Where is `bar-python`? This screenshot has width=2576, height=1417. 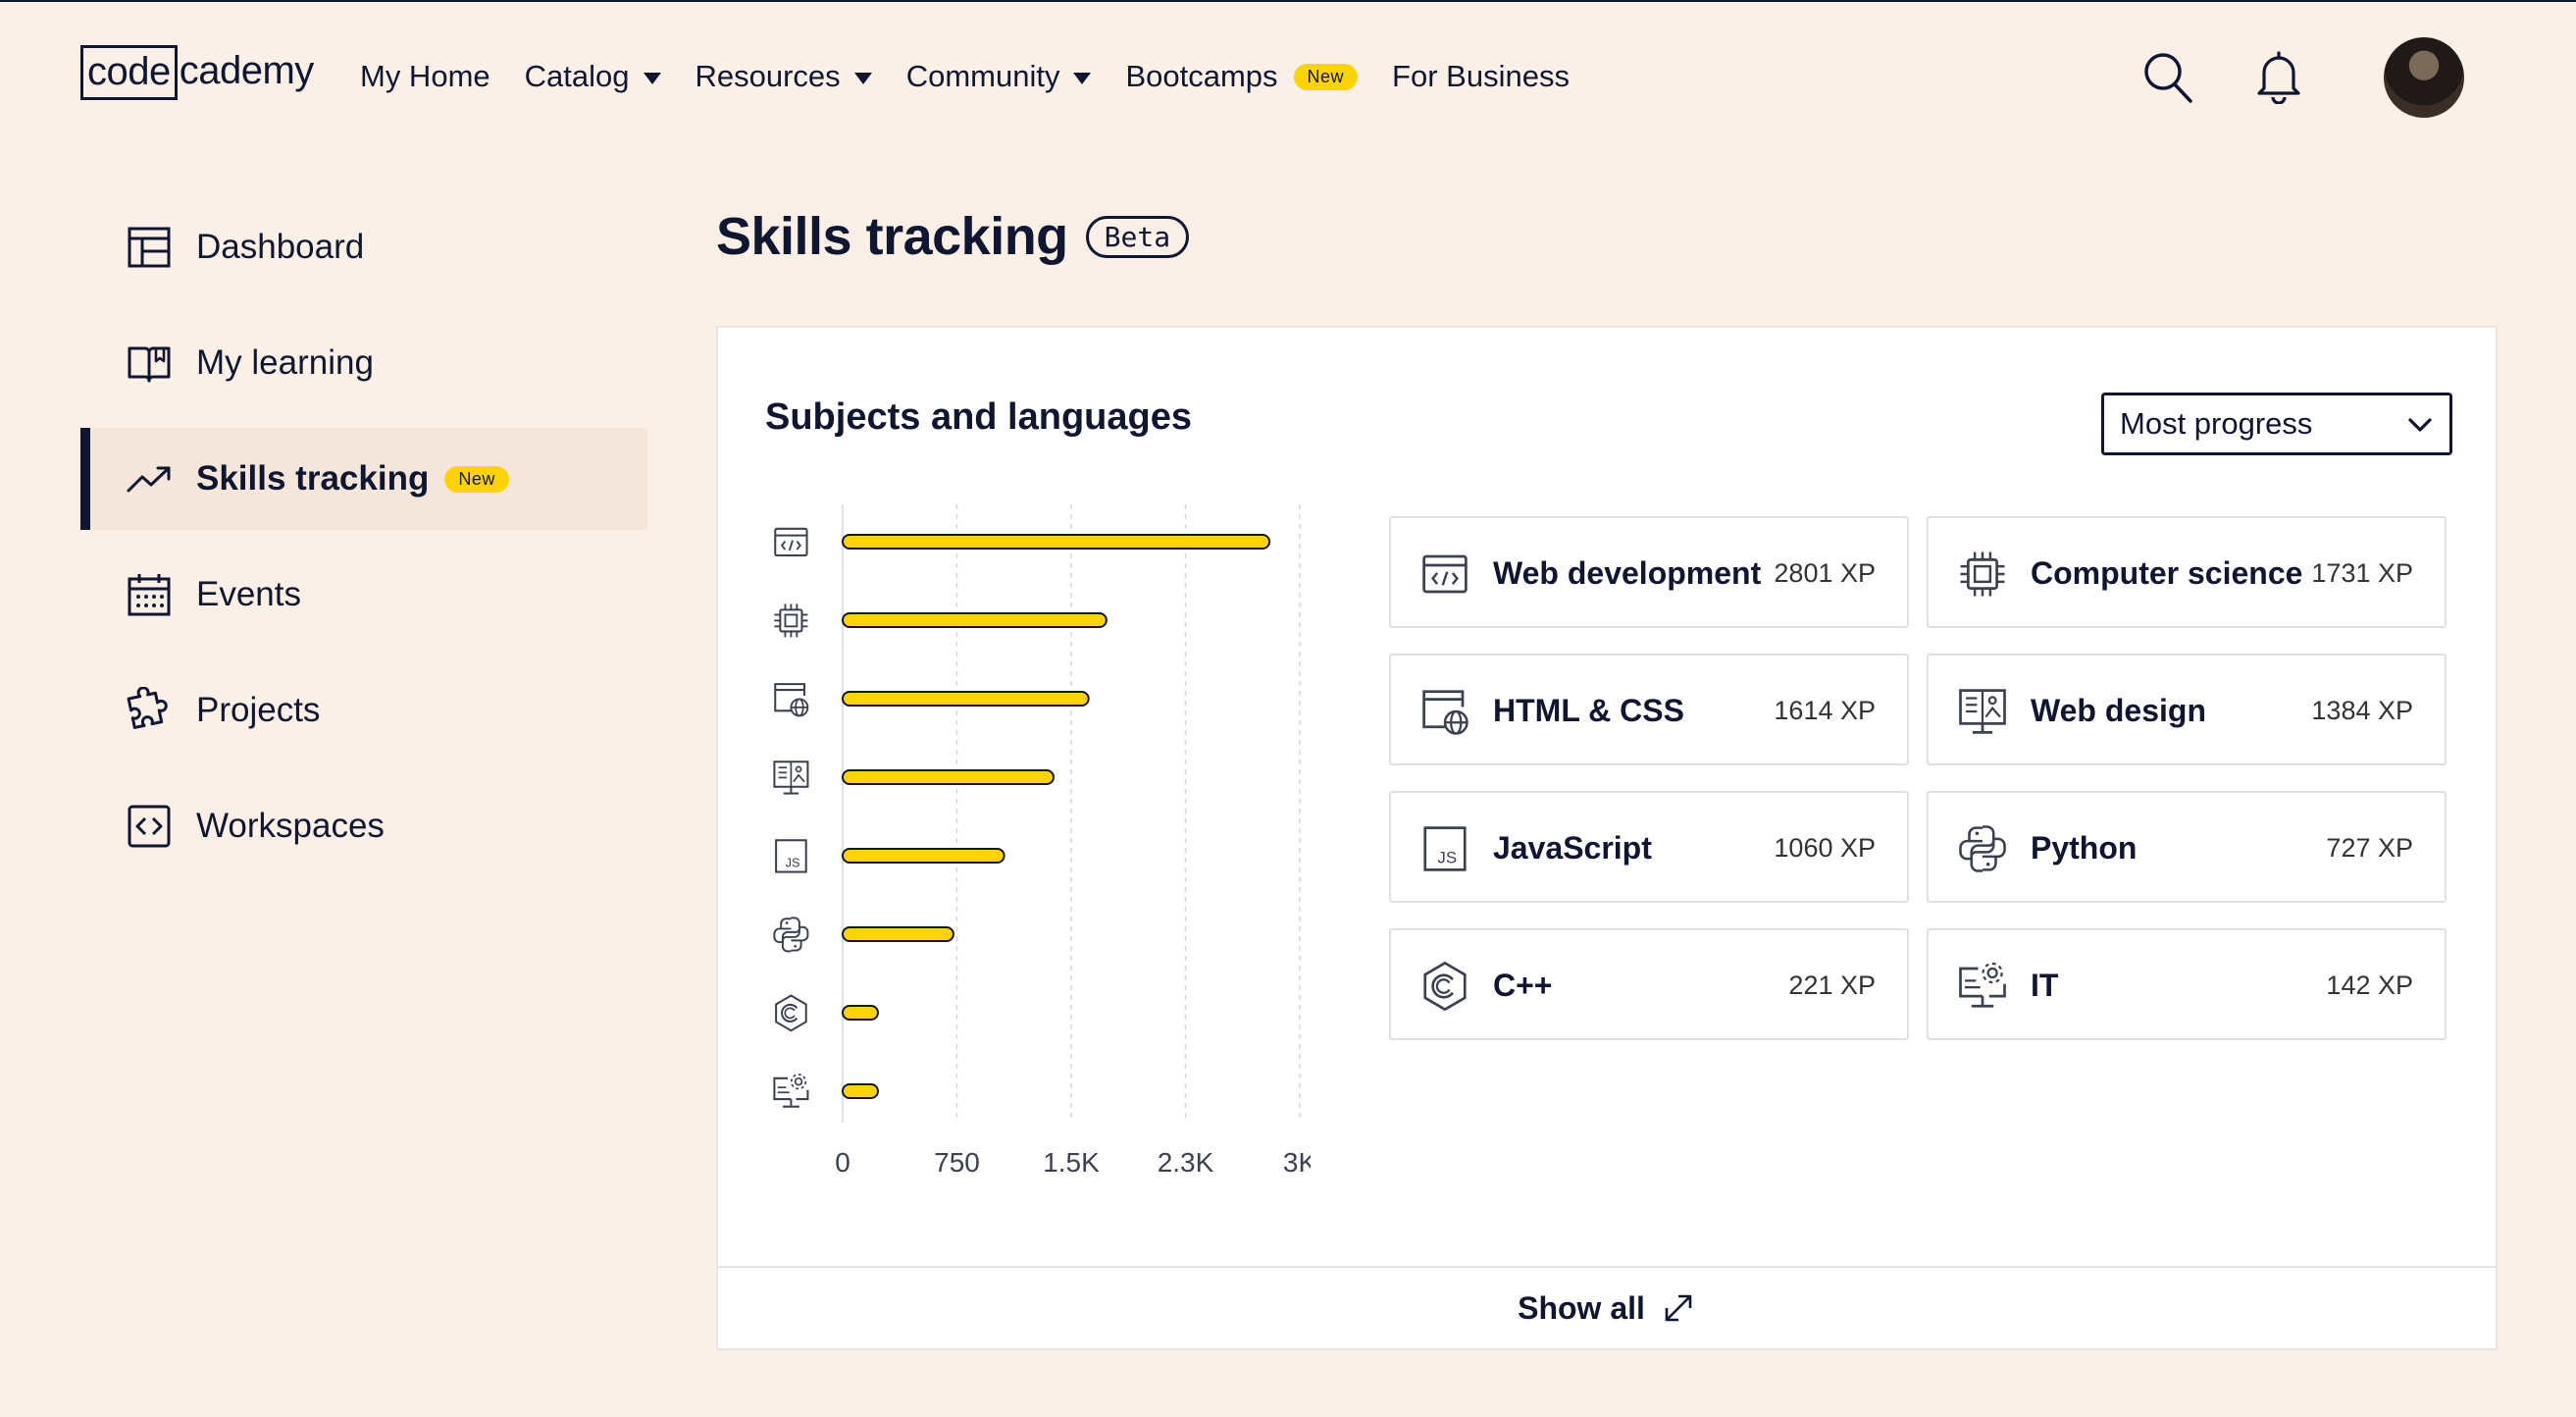
bar-python is located at coordinates (898, 934).